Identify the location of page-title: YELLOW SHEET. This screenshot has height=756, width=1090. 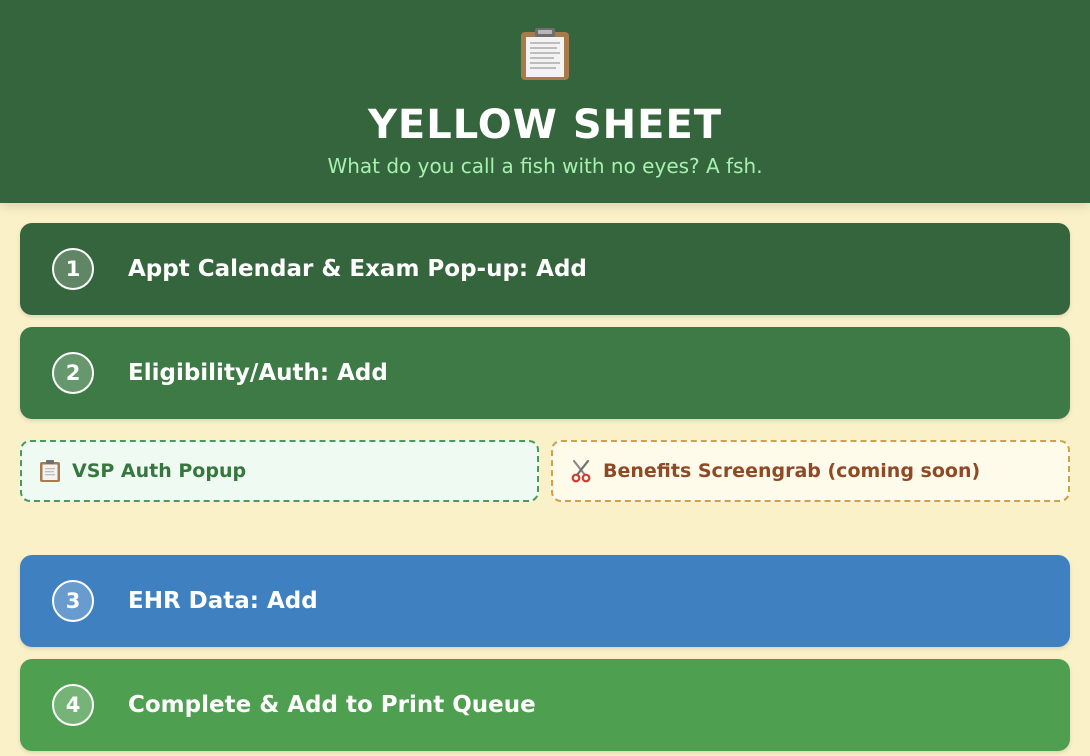
(545, 125).